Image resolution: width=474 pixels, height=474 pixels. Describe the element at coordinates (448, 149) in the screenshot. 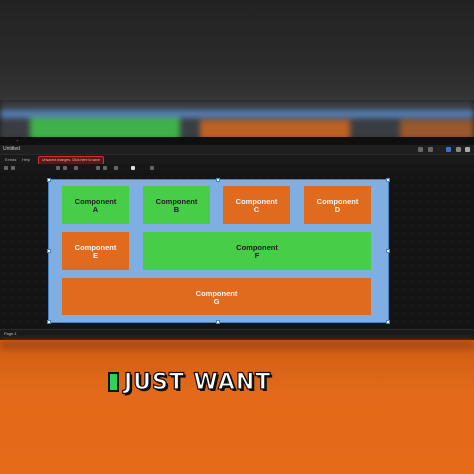

I see `user-avatar-icon` at that location.